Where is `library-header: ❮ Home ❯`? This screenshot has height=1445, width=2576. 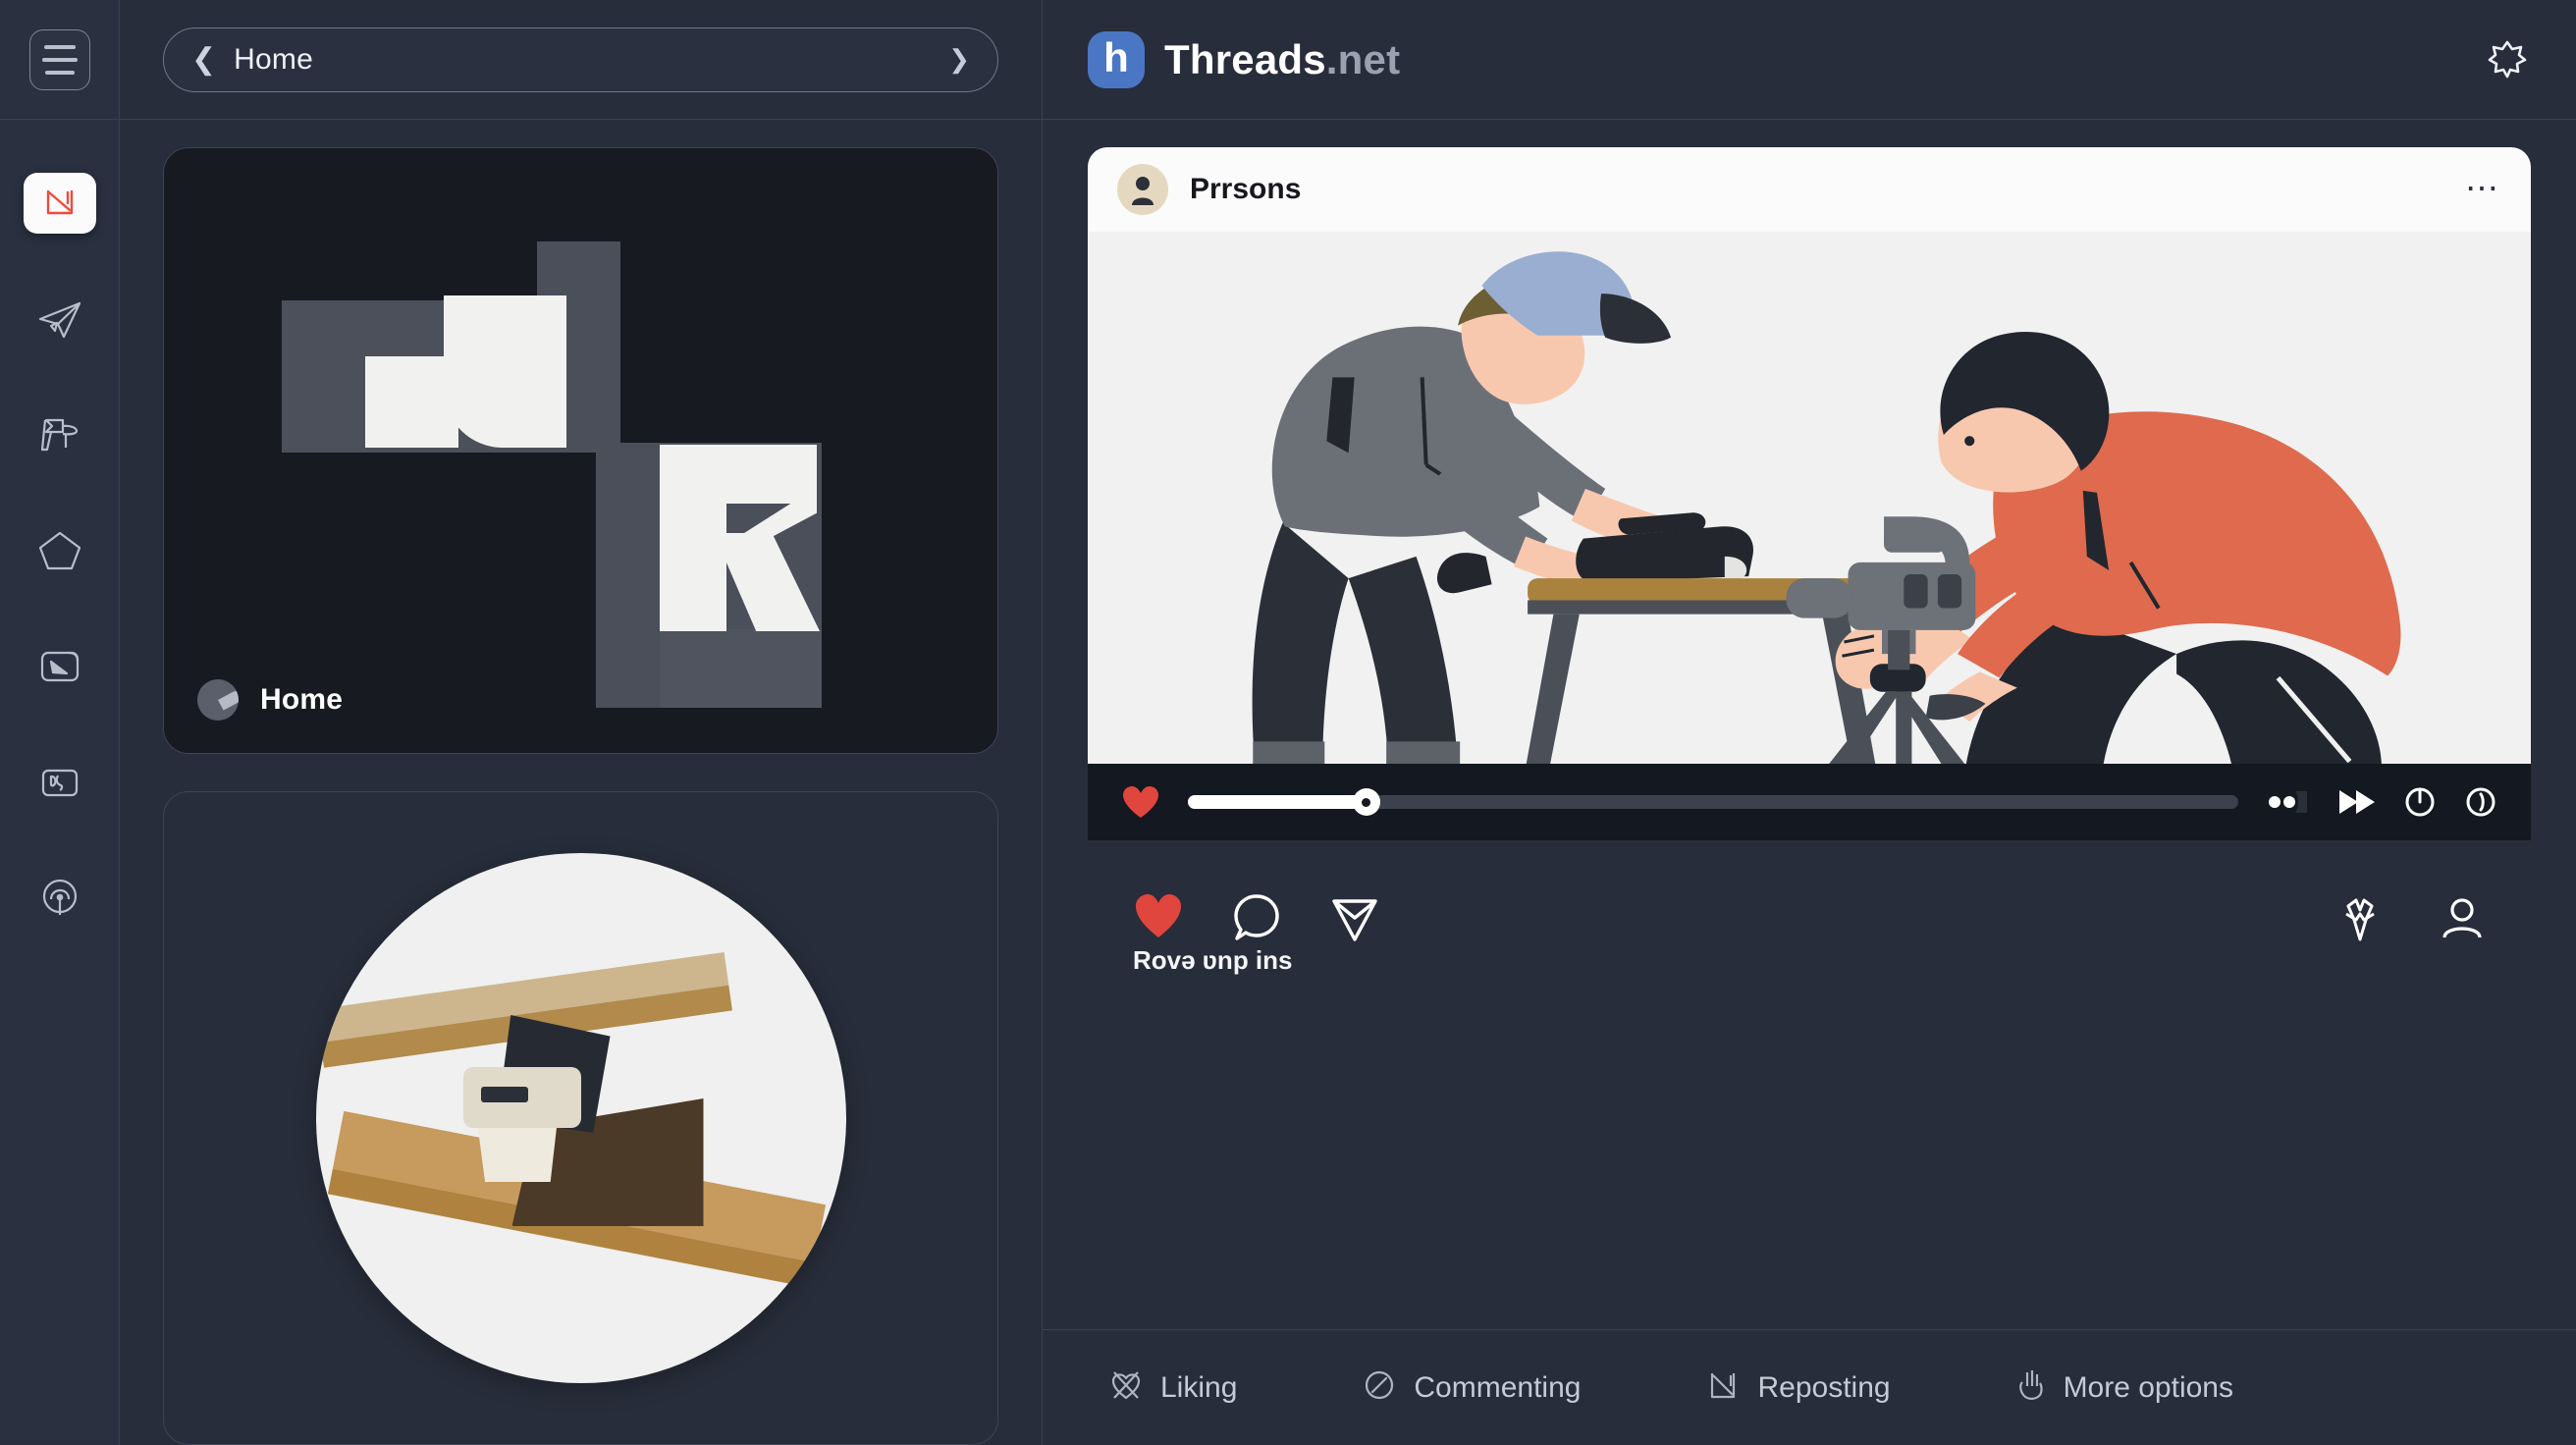 library-header: ❮ Home ❯ is located at coordinates (581, 60).